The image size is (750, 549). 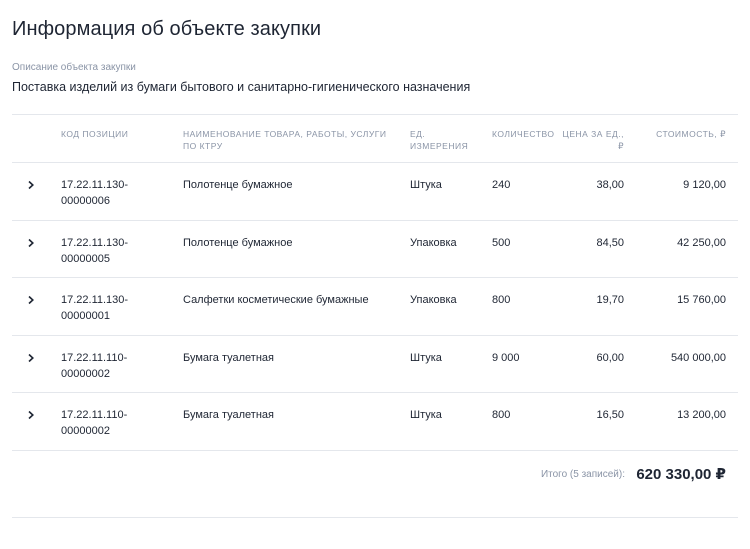 What do you see at coordinates (582, 474) in the screenshot?
I see `total-label: Итого (5 записей):` at bounding box center [582, 474].